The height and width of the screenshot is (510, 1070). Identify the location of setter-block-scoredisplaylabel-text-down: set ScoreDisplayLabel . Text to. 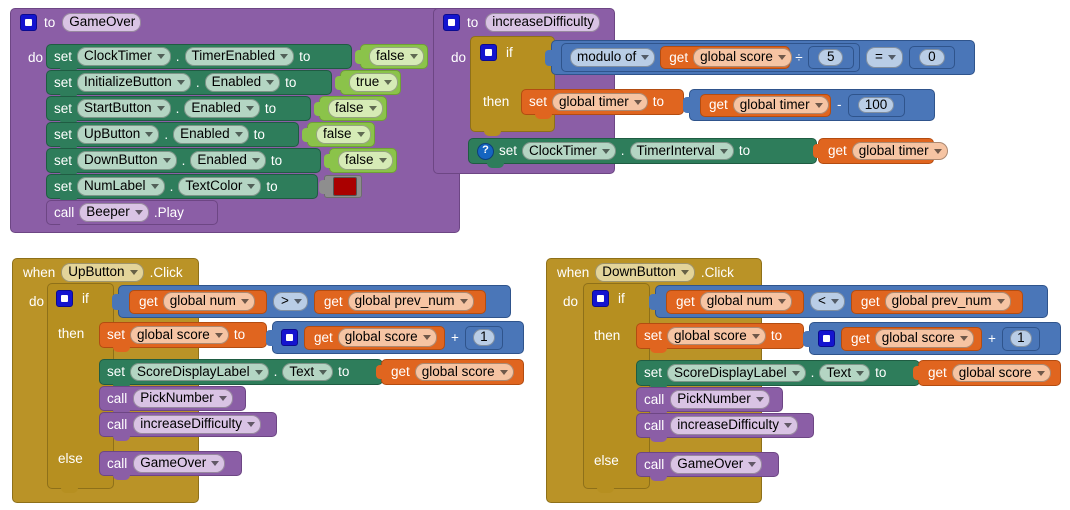
(778, 375).